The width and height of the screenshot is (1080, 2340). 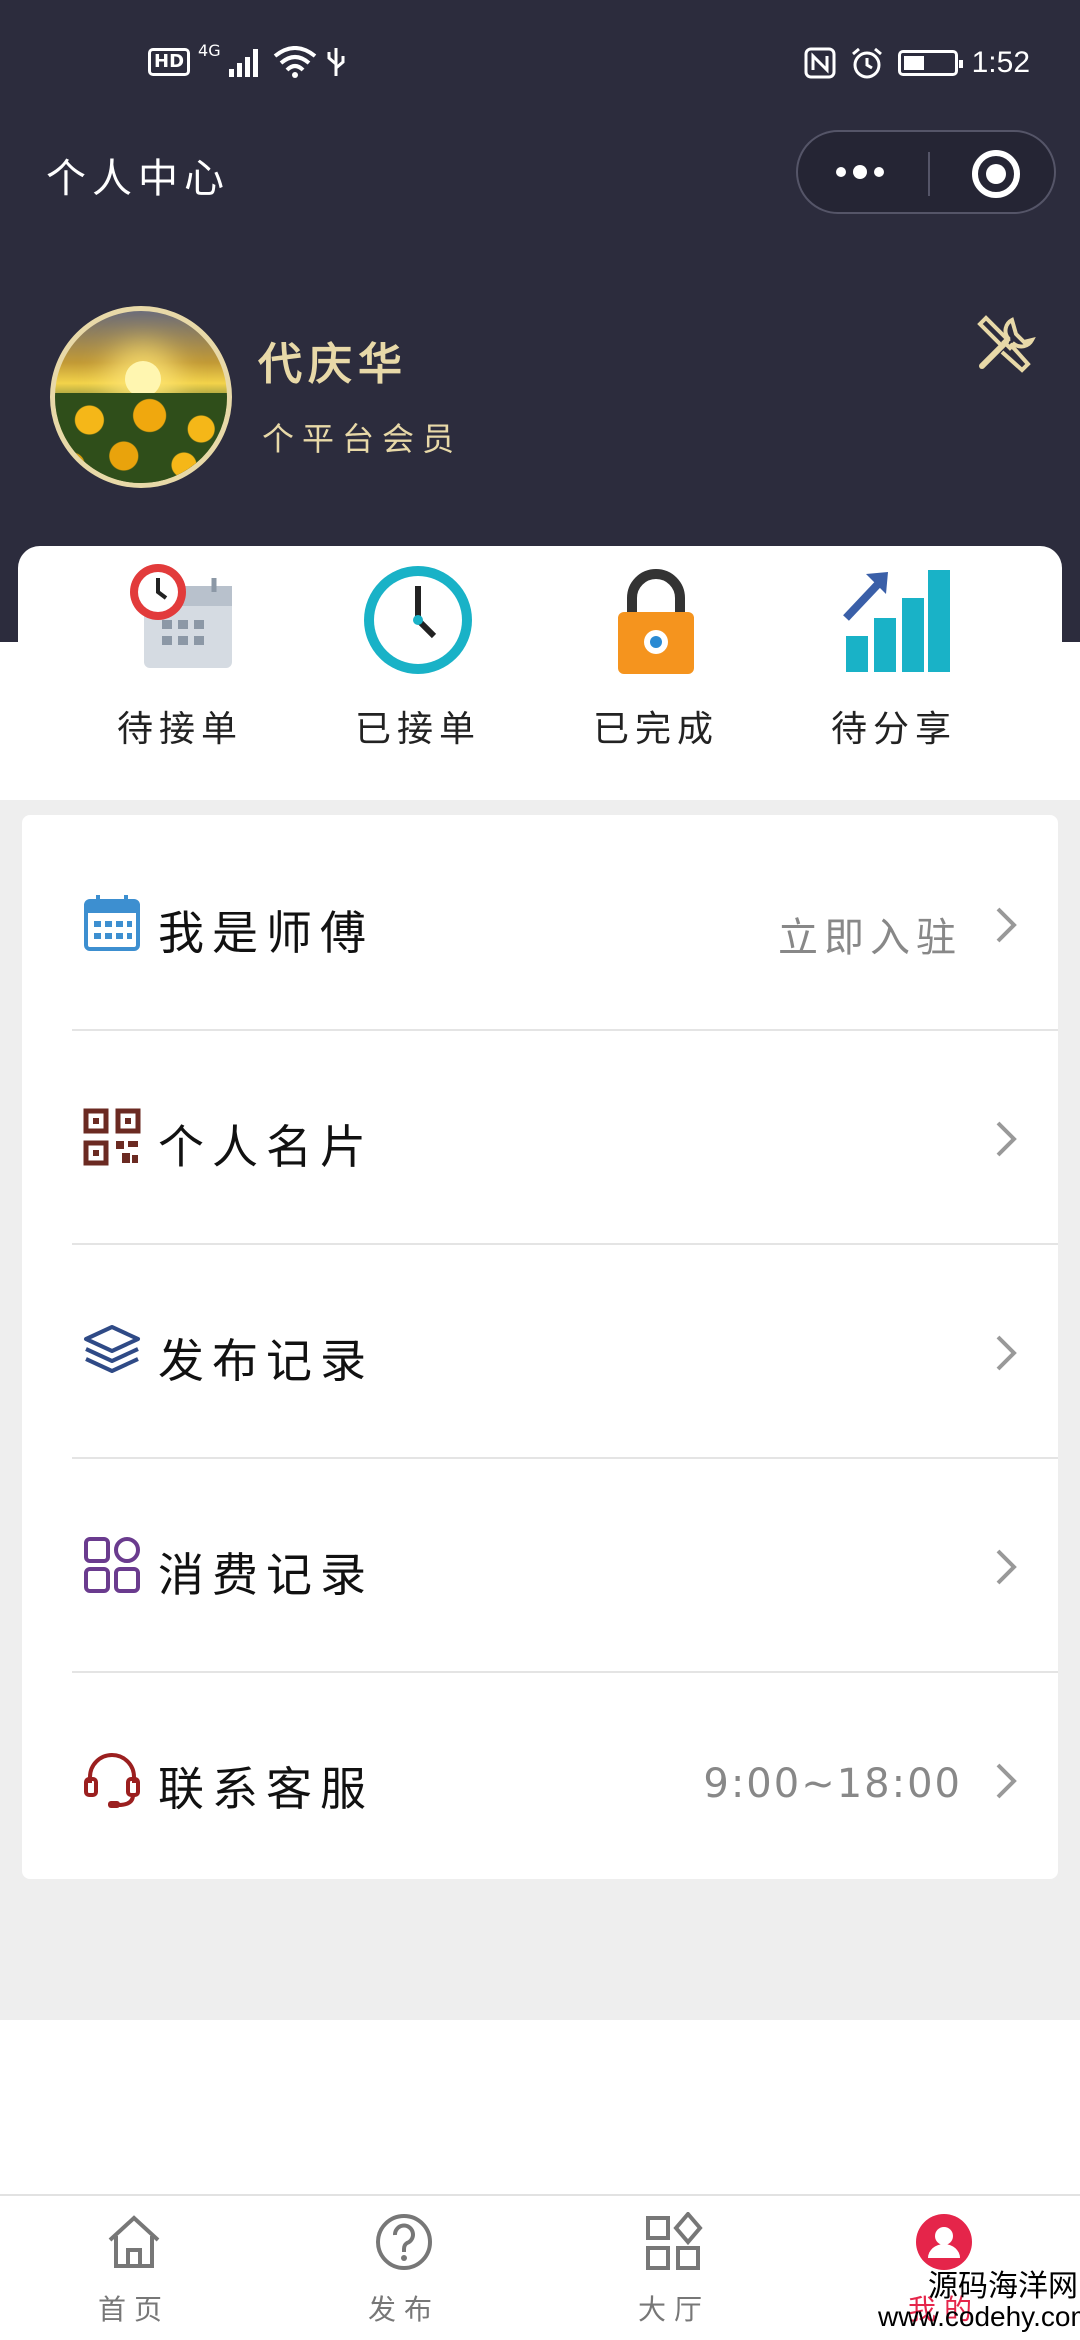 I want to click on menu-item-master: 我是师傅 立即入驻, so click(x=540, y=925).